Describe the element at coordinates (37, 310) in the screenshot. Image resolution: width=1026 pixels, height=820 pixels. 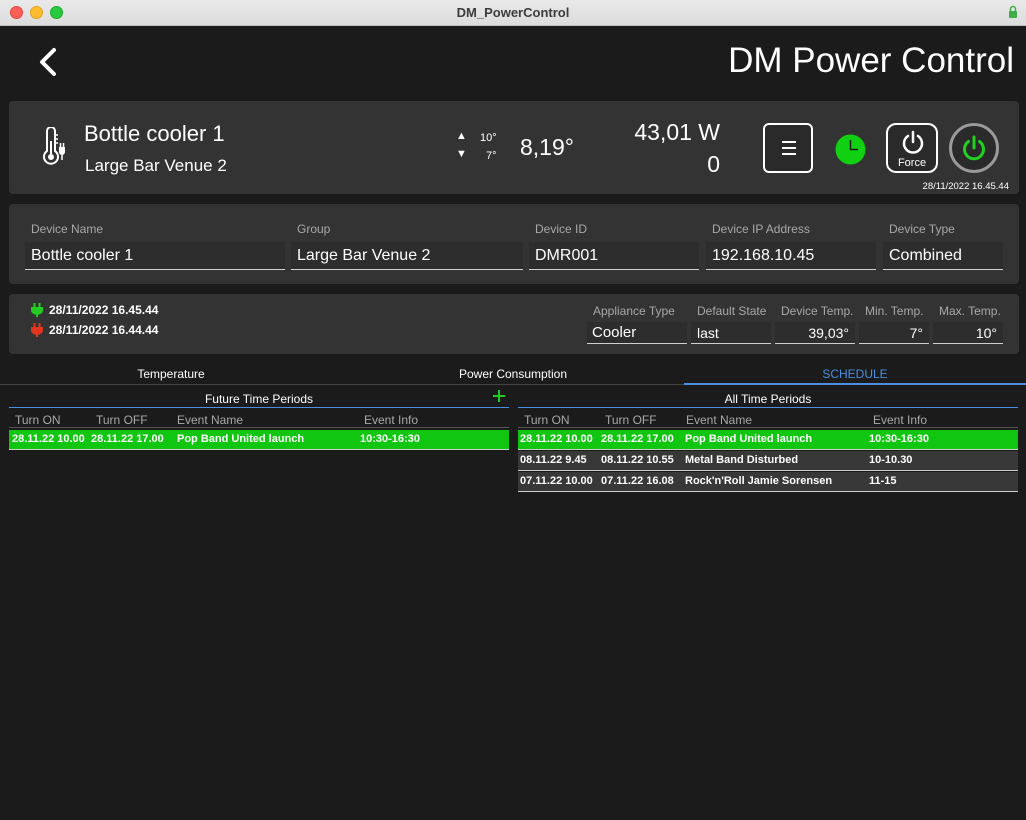
I see `plug-on-icon` at that location.